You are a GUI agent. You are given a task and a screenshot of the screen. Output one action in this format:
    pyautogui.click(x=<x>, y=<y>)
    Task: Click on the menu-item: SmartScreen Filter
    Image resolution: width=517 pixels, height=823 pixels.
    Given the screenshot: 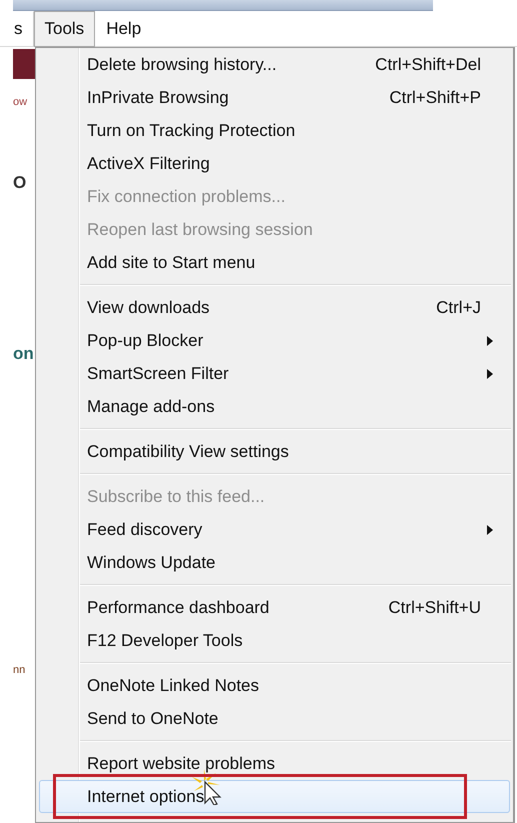 What is the action you would take?
    pyautogui.click(x=274, y=373)
    